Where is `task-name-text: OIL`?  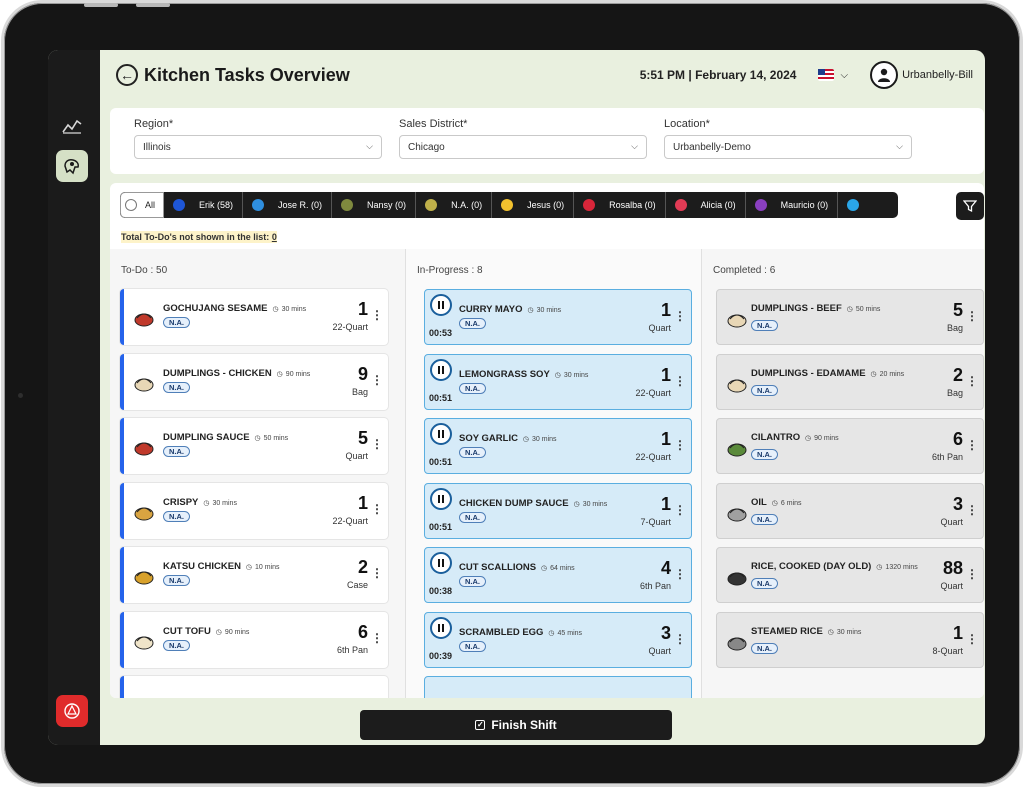
task-name-text: OIL is located at coordinates (759, 502).